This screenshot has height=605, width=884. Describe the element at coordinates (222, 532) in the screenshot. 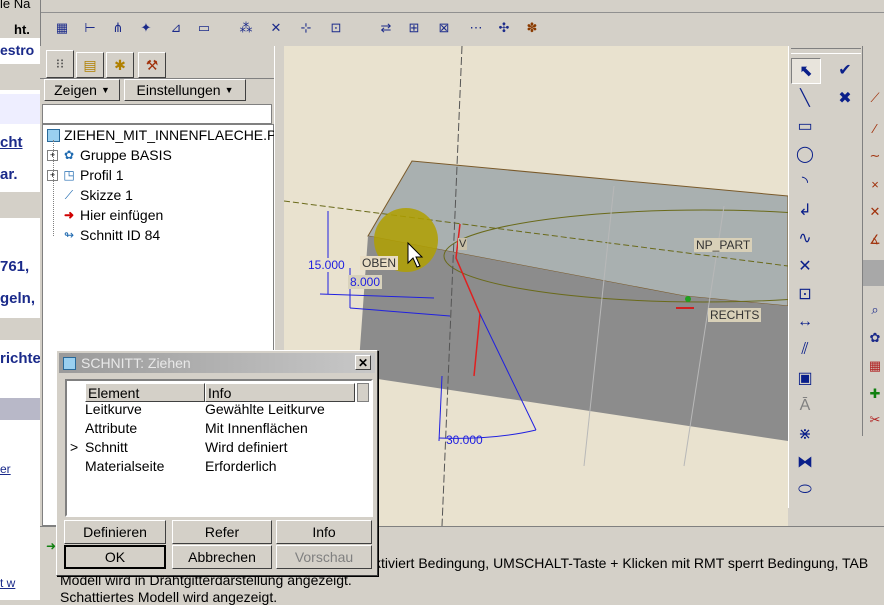

I see `refer-button: Refer` at that location.